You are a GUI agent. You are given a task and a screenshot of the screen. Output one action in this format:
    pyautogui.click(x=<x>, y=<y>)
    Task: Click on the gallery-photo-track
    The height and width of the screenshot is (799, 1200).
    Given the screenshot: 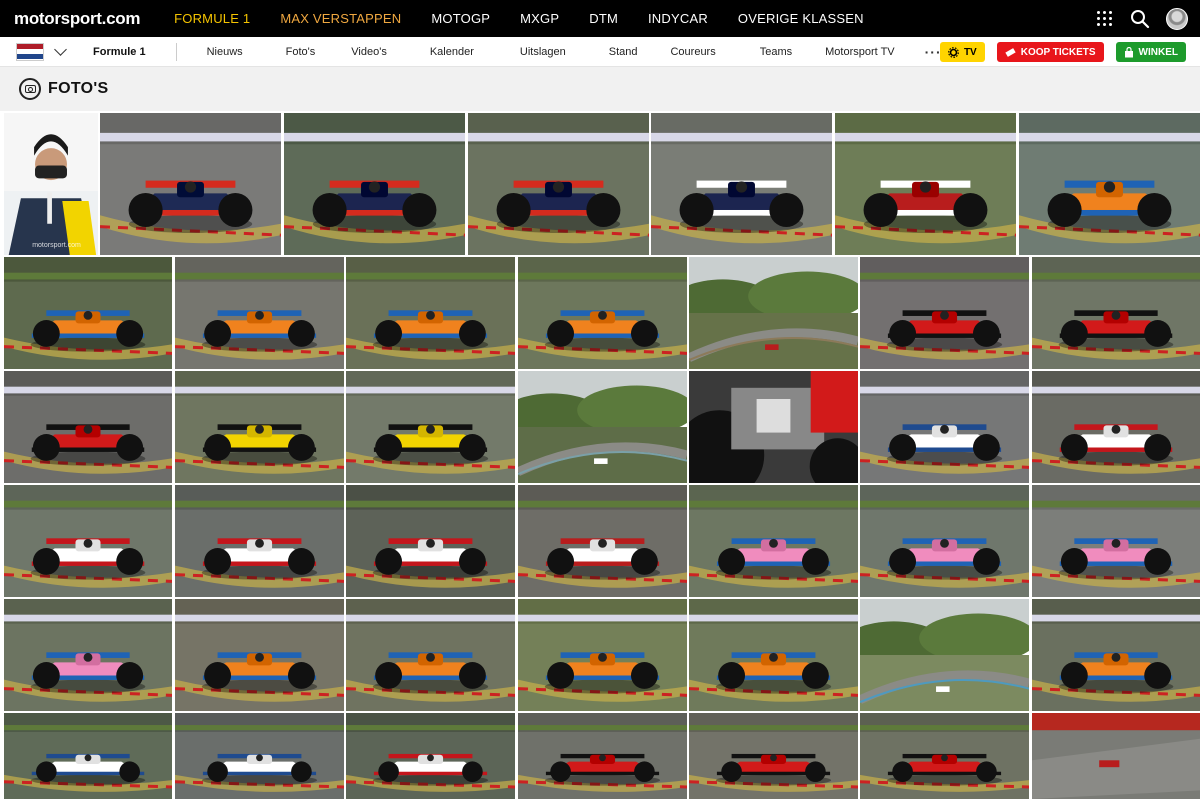 What is the action you would take?
    pyautogui.click(x=1116, y=756)
    